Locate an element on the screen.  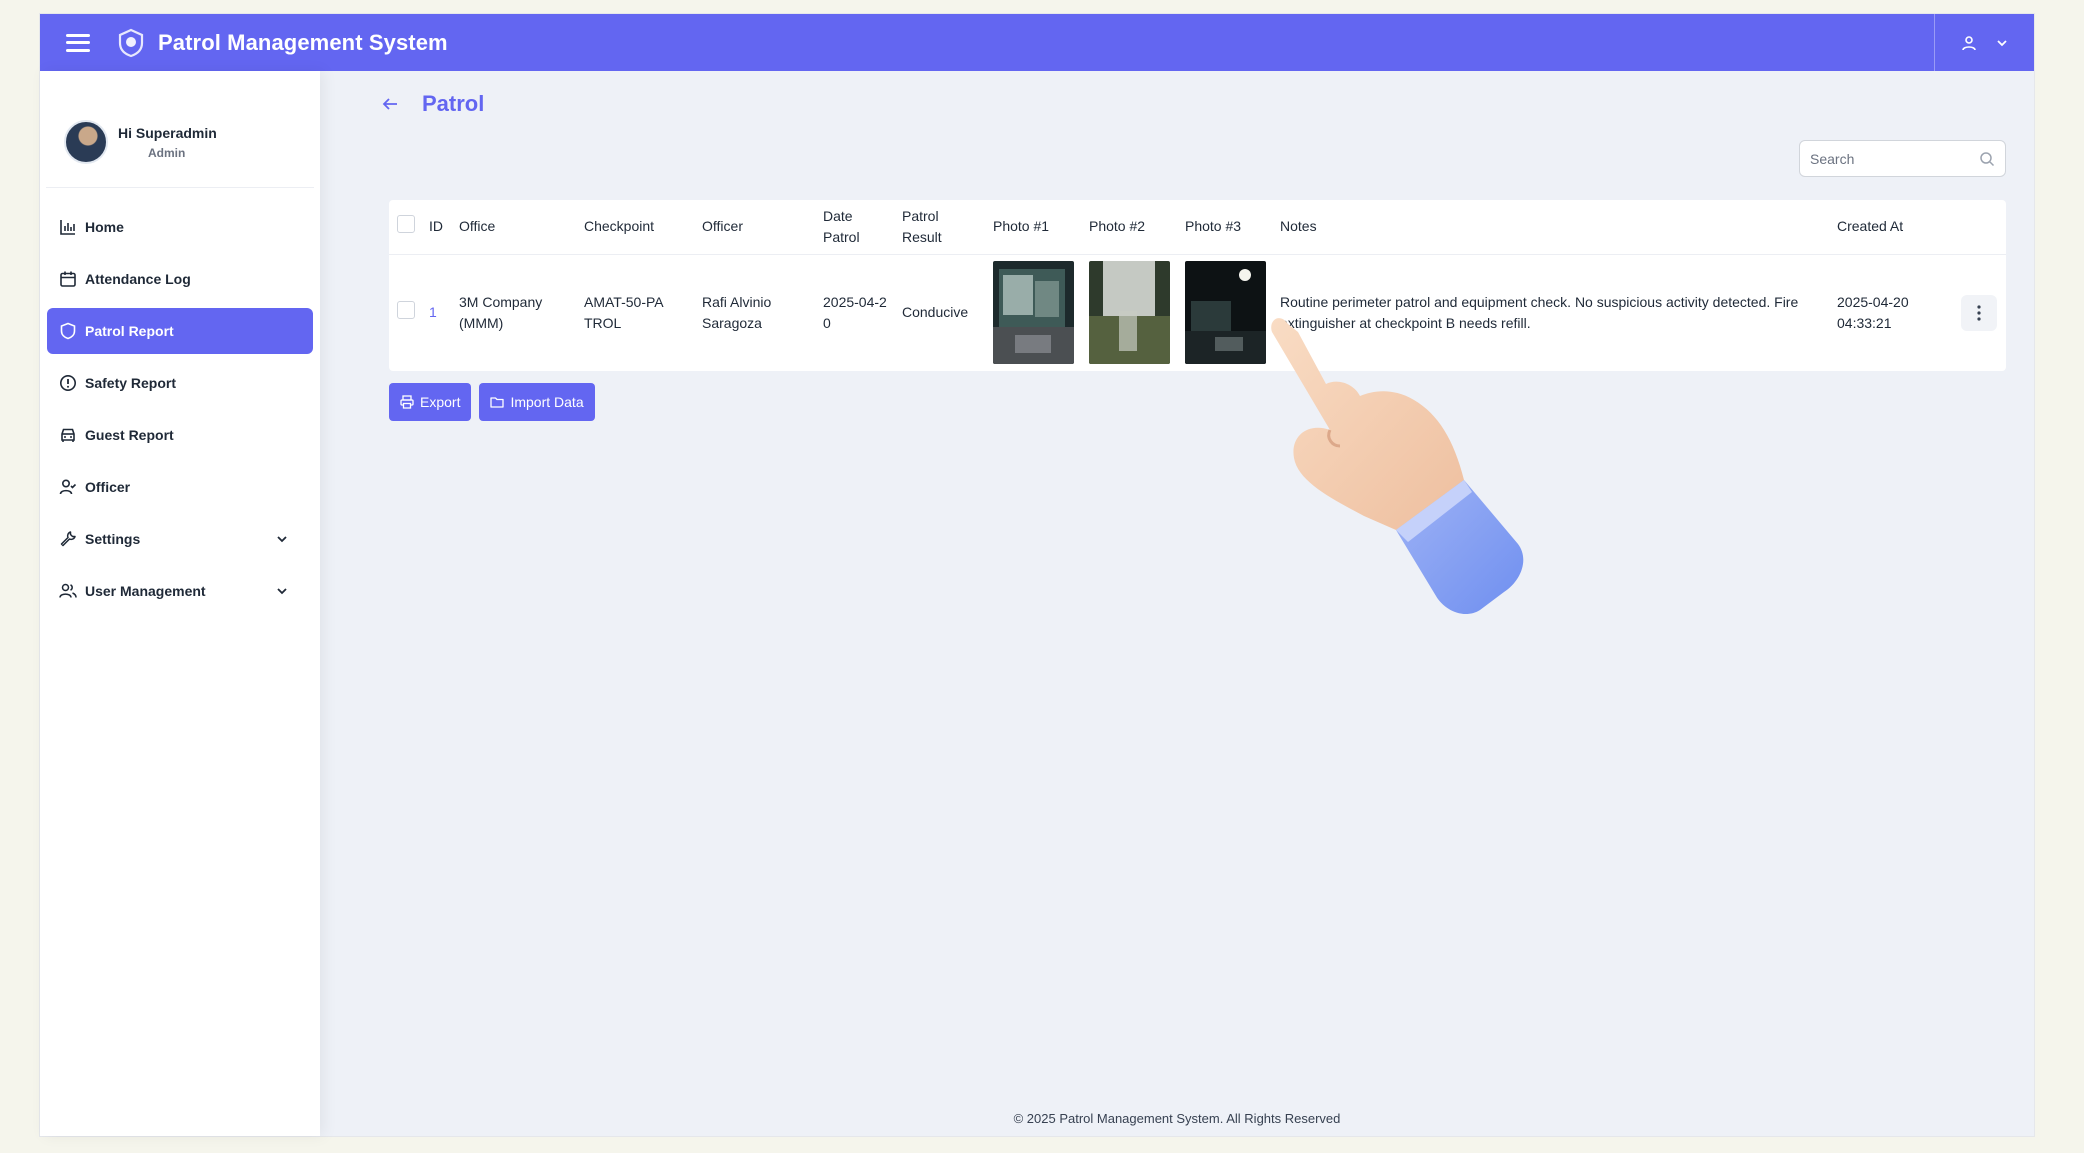
sidebar-item-patrol-report: Patrol Report is located at coordinates (180, 331).